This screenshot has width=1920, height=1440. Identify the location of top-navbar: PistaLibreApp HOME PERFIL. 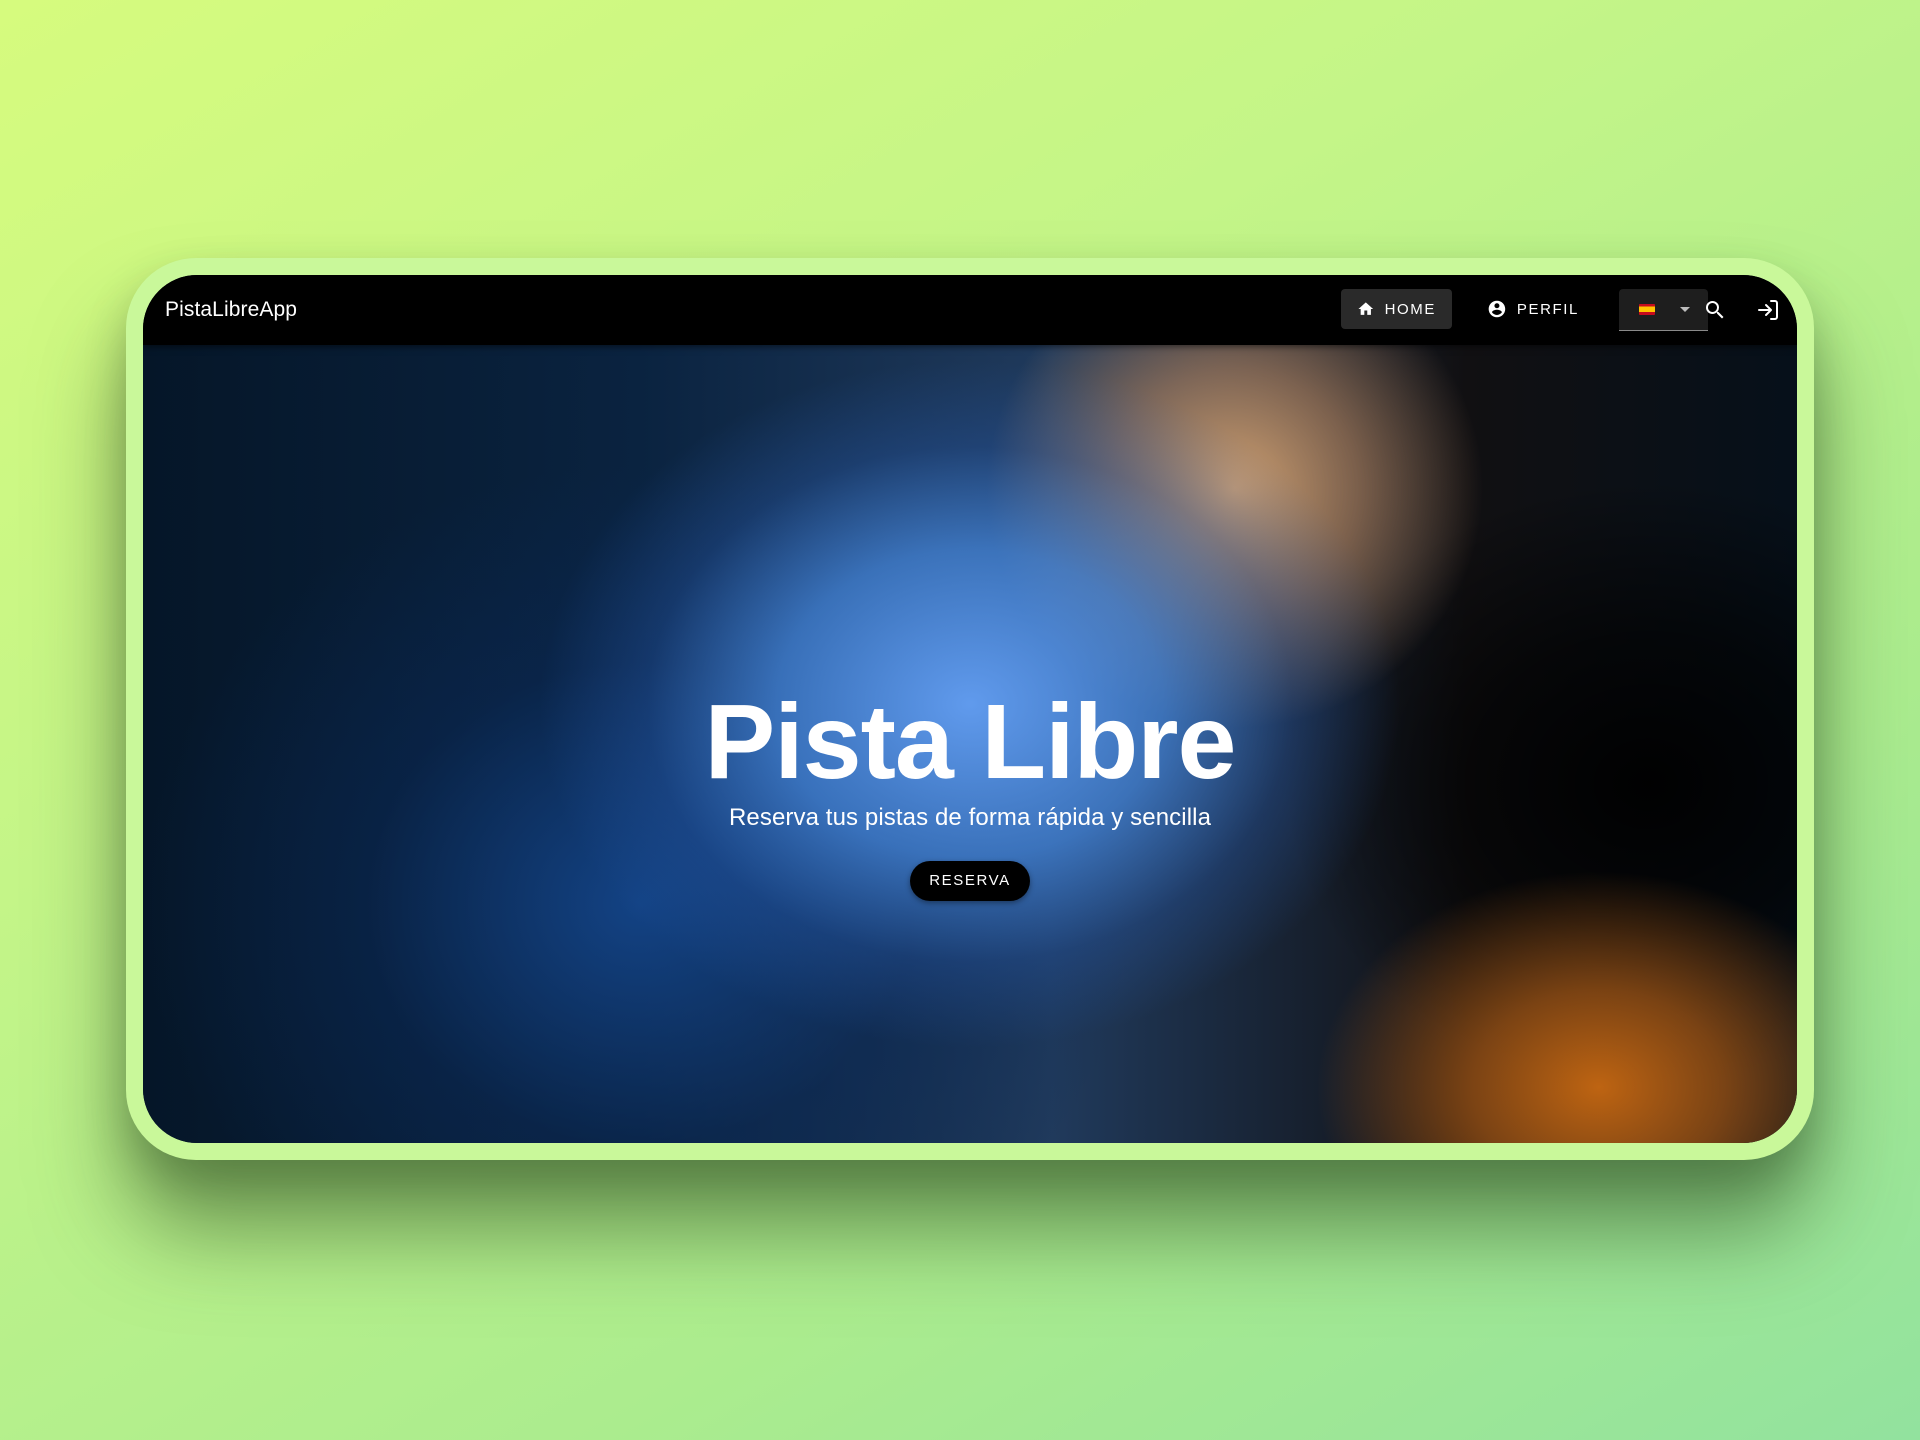
(970, 310).